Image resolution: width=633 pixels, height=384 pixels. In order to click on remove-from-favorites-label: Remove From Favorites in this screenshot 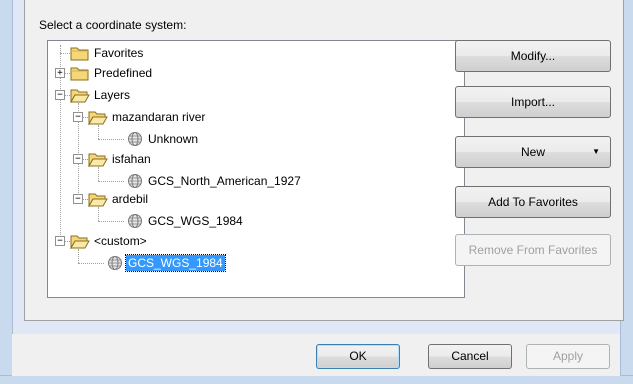, I will do `click(533, 250)`.